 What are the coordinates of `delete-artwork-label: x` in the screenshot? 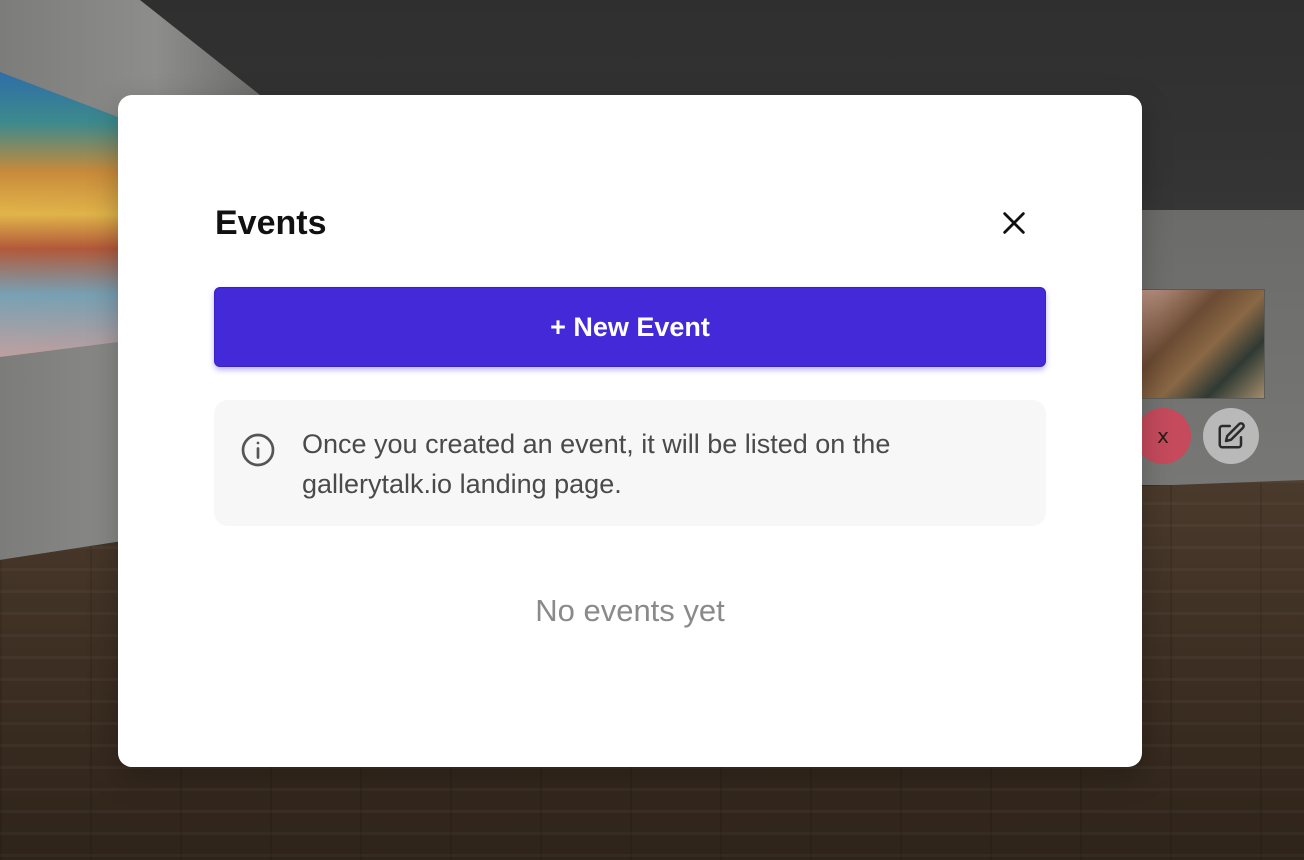 It's located at (1163, 436).